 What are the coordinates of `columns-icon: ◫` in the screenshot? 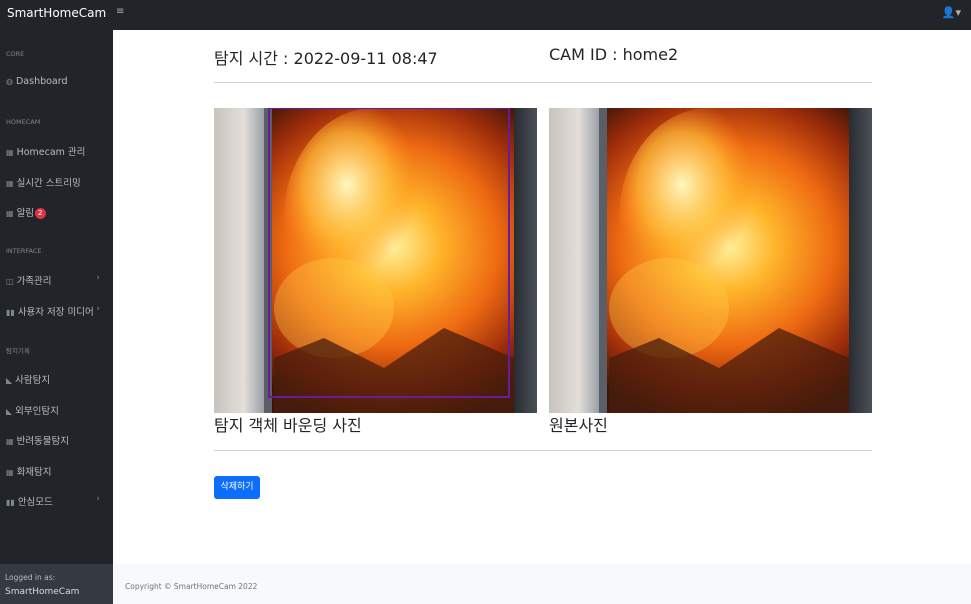 It's located at (10, 281).